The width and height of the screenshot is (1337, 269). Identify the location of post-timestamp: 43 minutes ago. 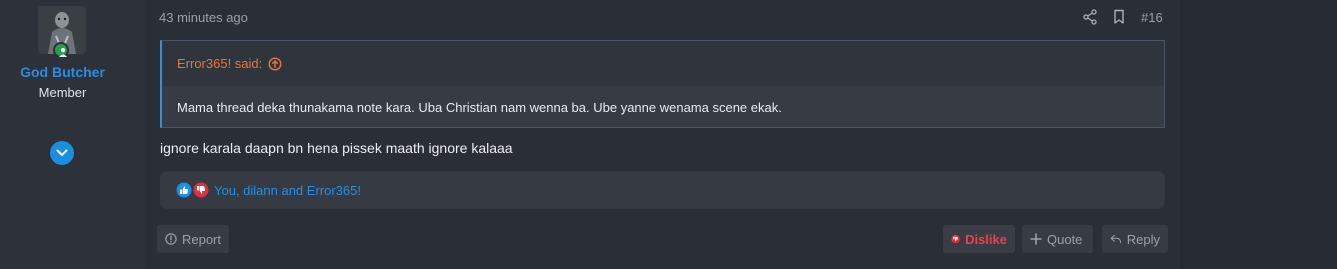
(203, 17).